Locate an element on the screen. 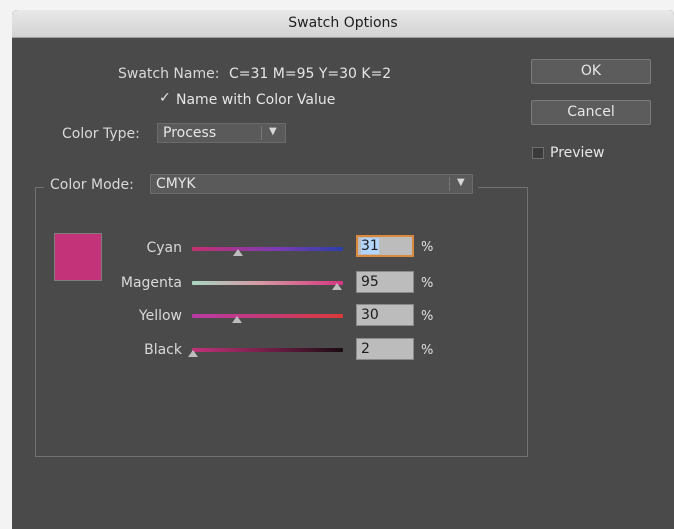 The image size is (674, 529). color-mode-dropdown: CMYK ▼ is located at coordinates (311, 184).